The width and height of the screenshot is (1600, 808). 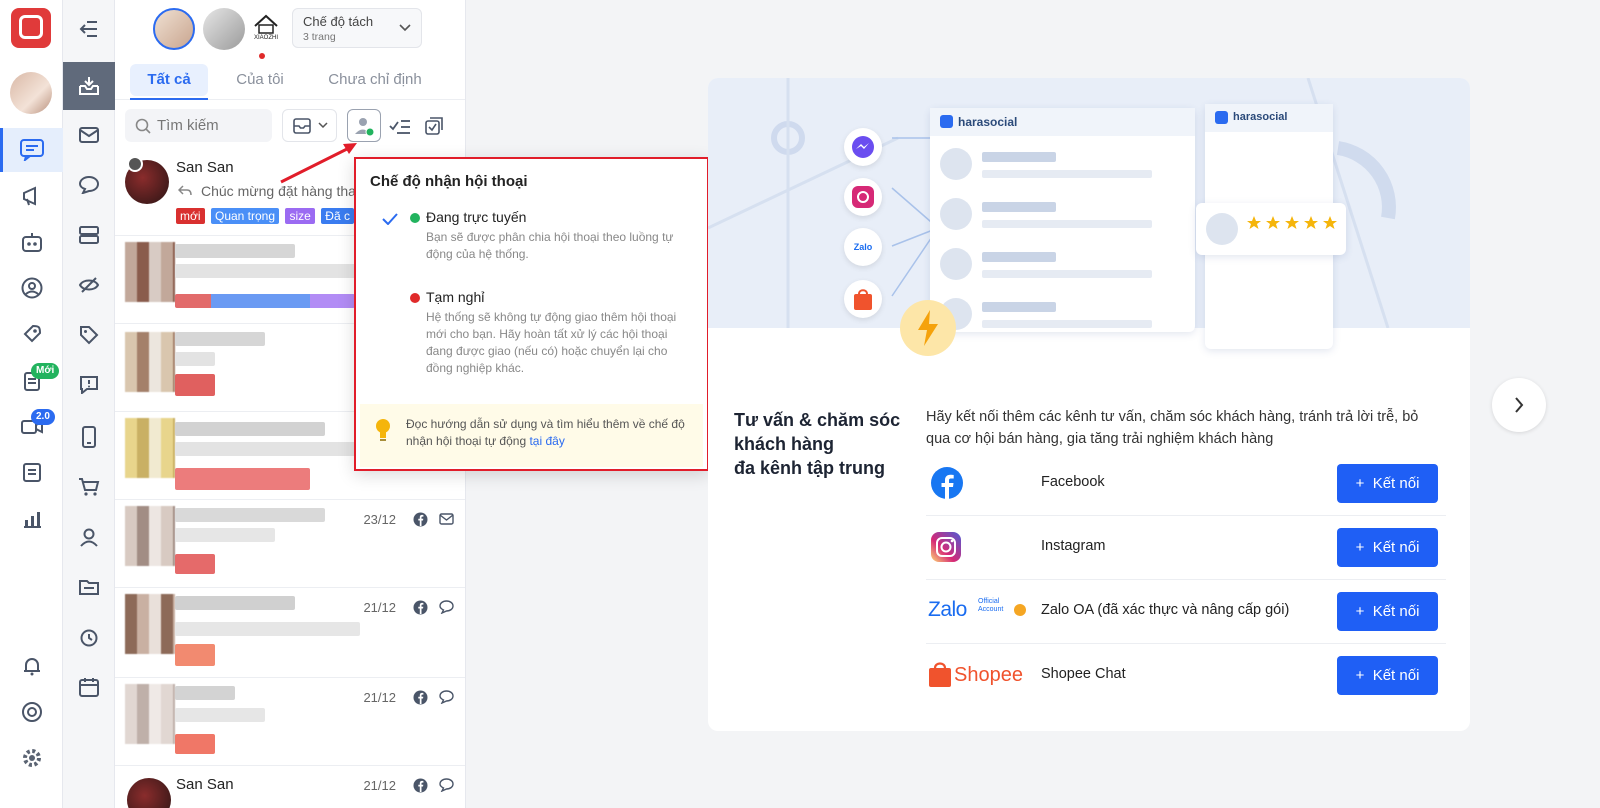 I want to click on collapse-button, so click(x=89, y=29).